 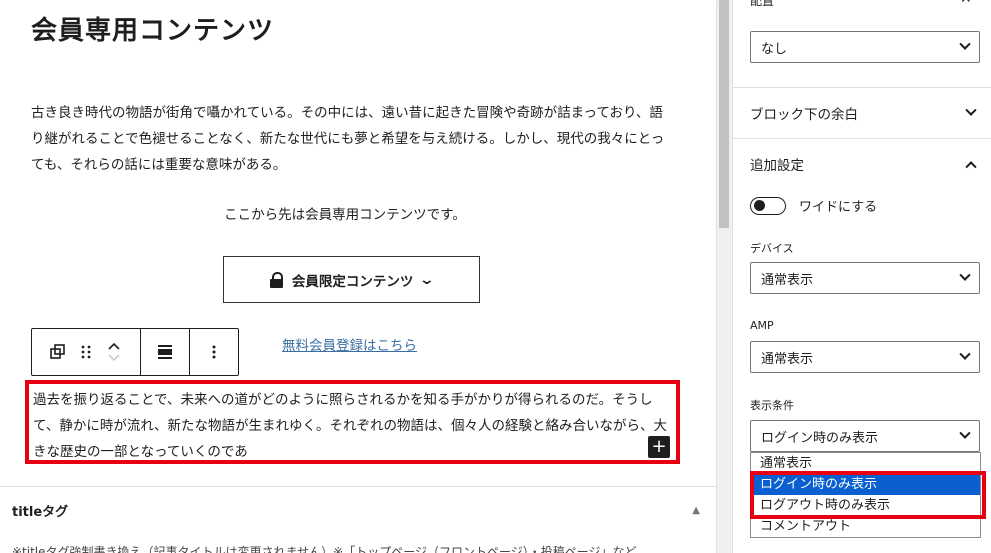 What do you see at coordinates (427, 279) in the screenshot?
I see `chevron-down-icon: ⌄` at bounding box center [427, 279].